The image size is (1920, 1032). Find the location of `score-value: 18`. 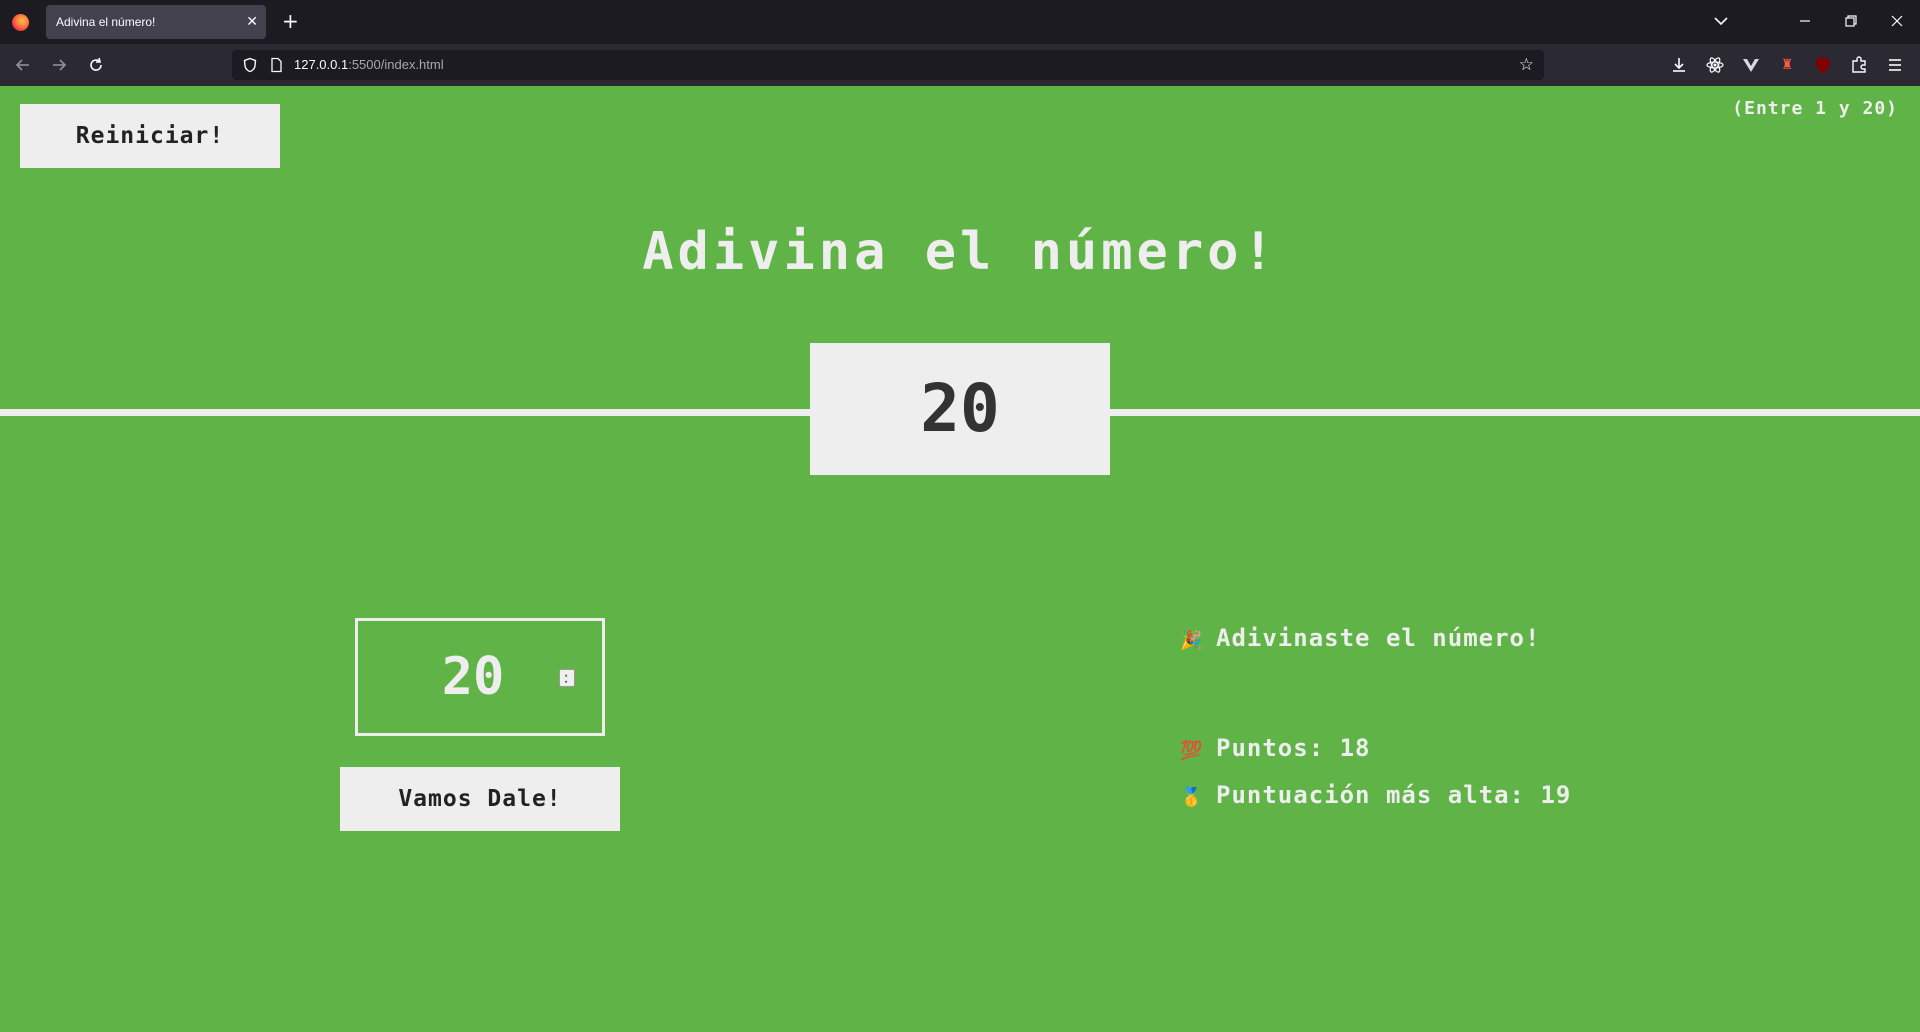

score-value: 18 is located at coordinates (1355, 748).